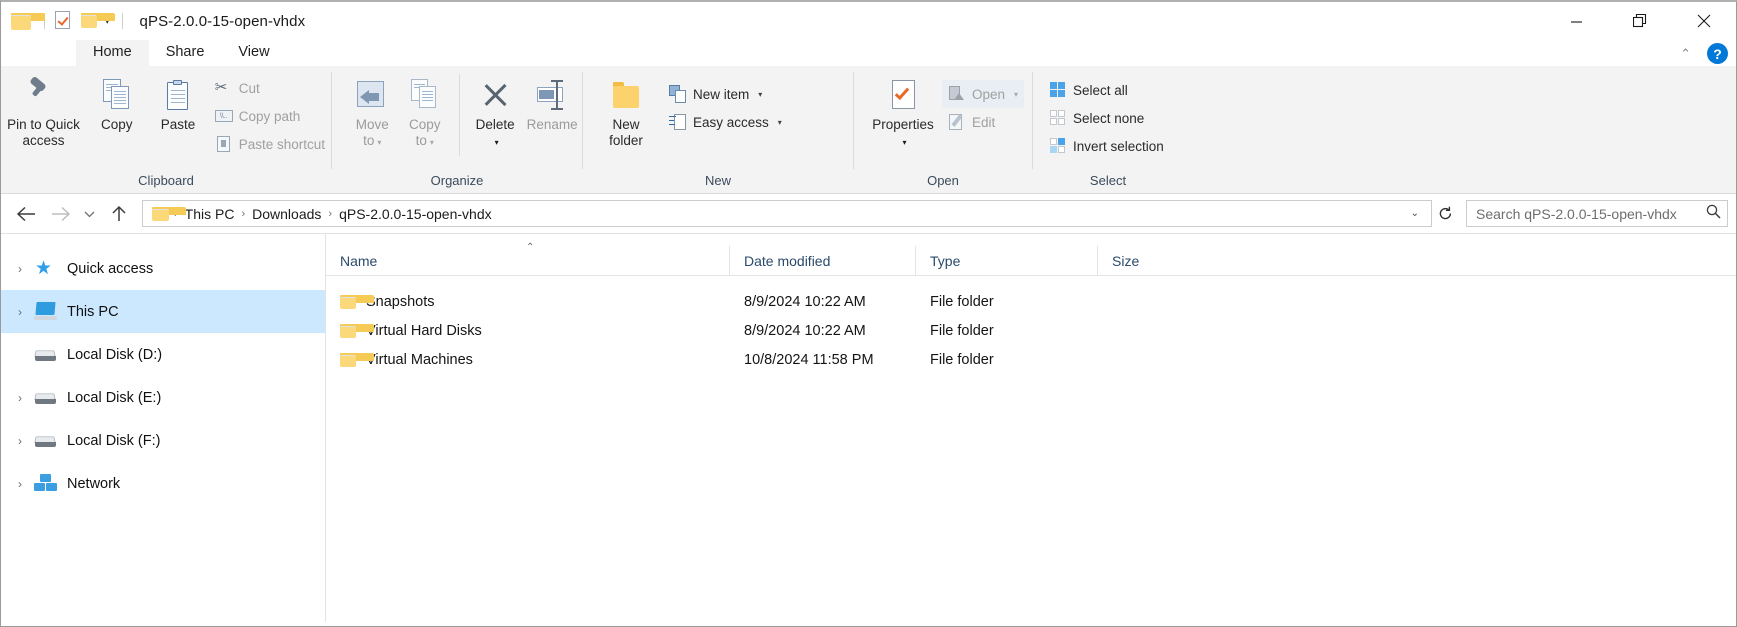  I want to click on rename-button: Rename, so click(552, 102).